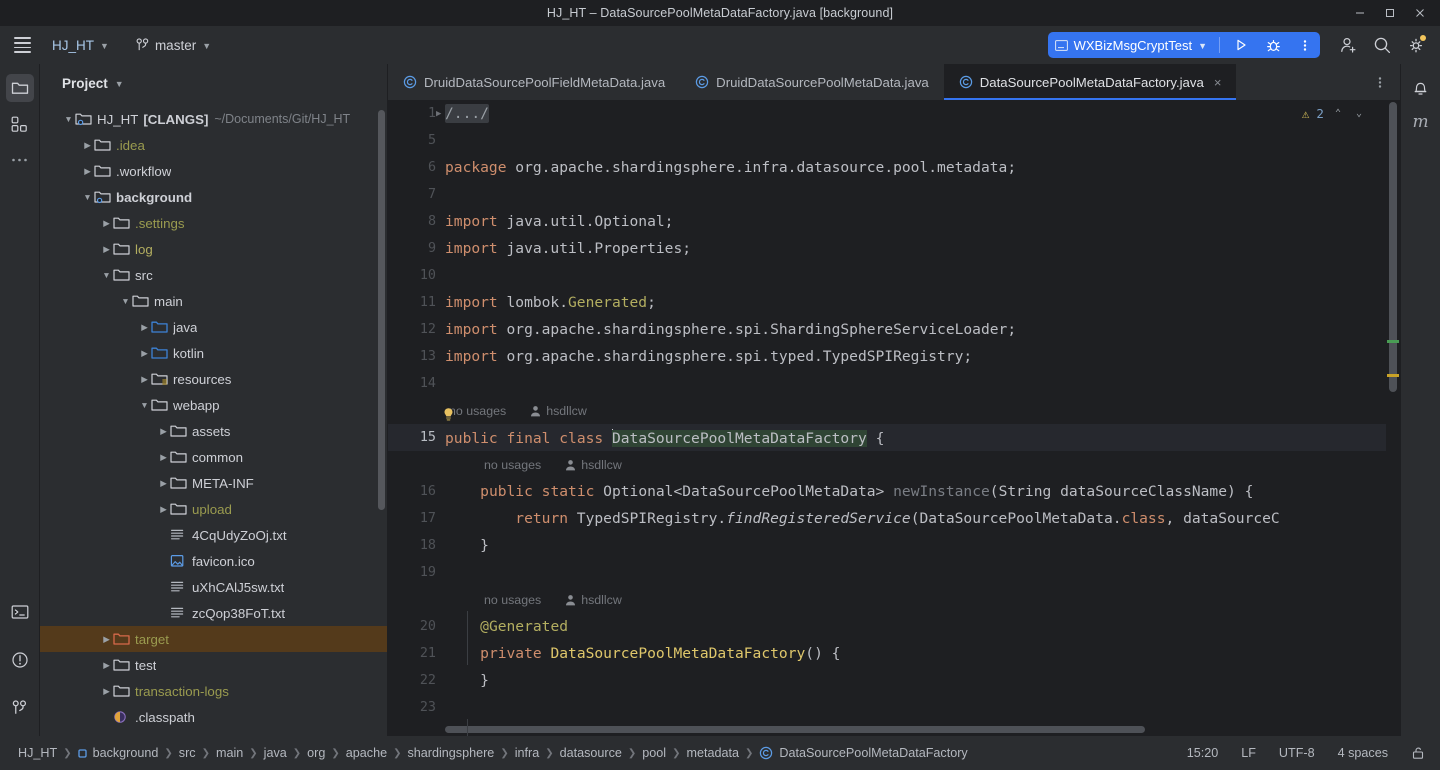 This screenshot has width=1440, height=770. I want to click on line-number: 18, so click(416, 545).